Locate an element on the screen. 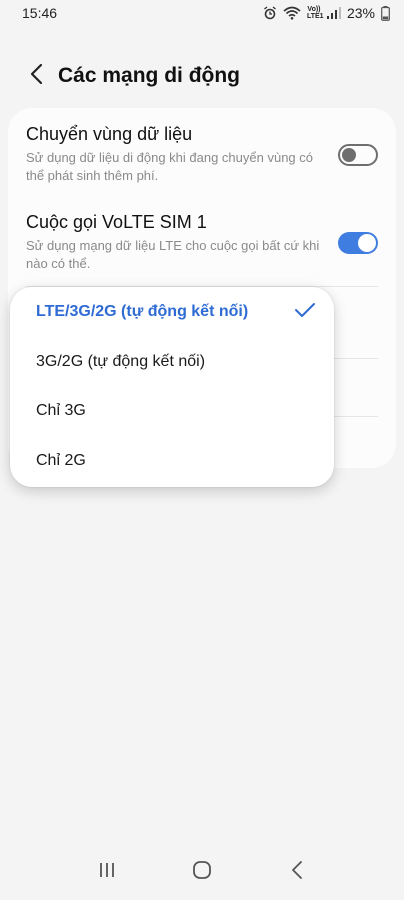 Image resolution: width=404 pixels, height=900 pixels. option-3g-only: Chỉ 3G is located at coordinates (176, 411).